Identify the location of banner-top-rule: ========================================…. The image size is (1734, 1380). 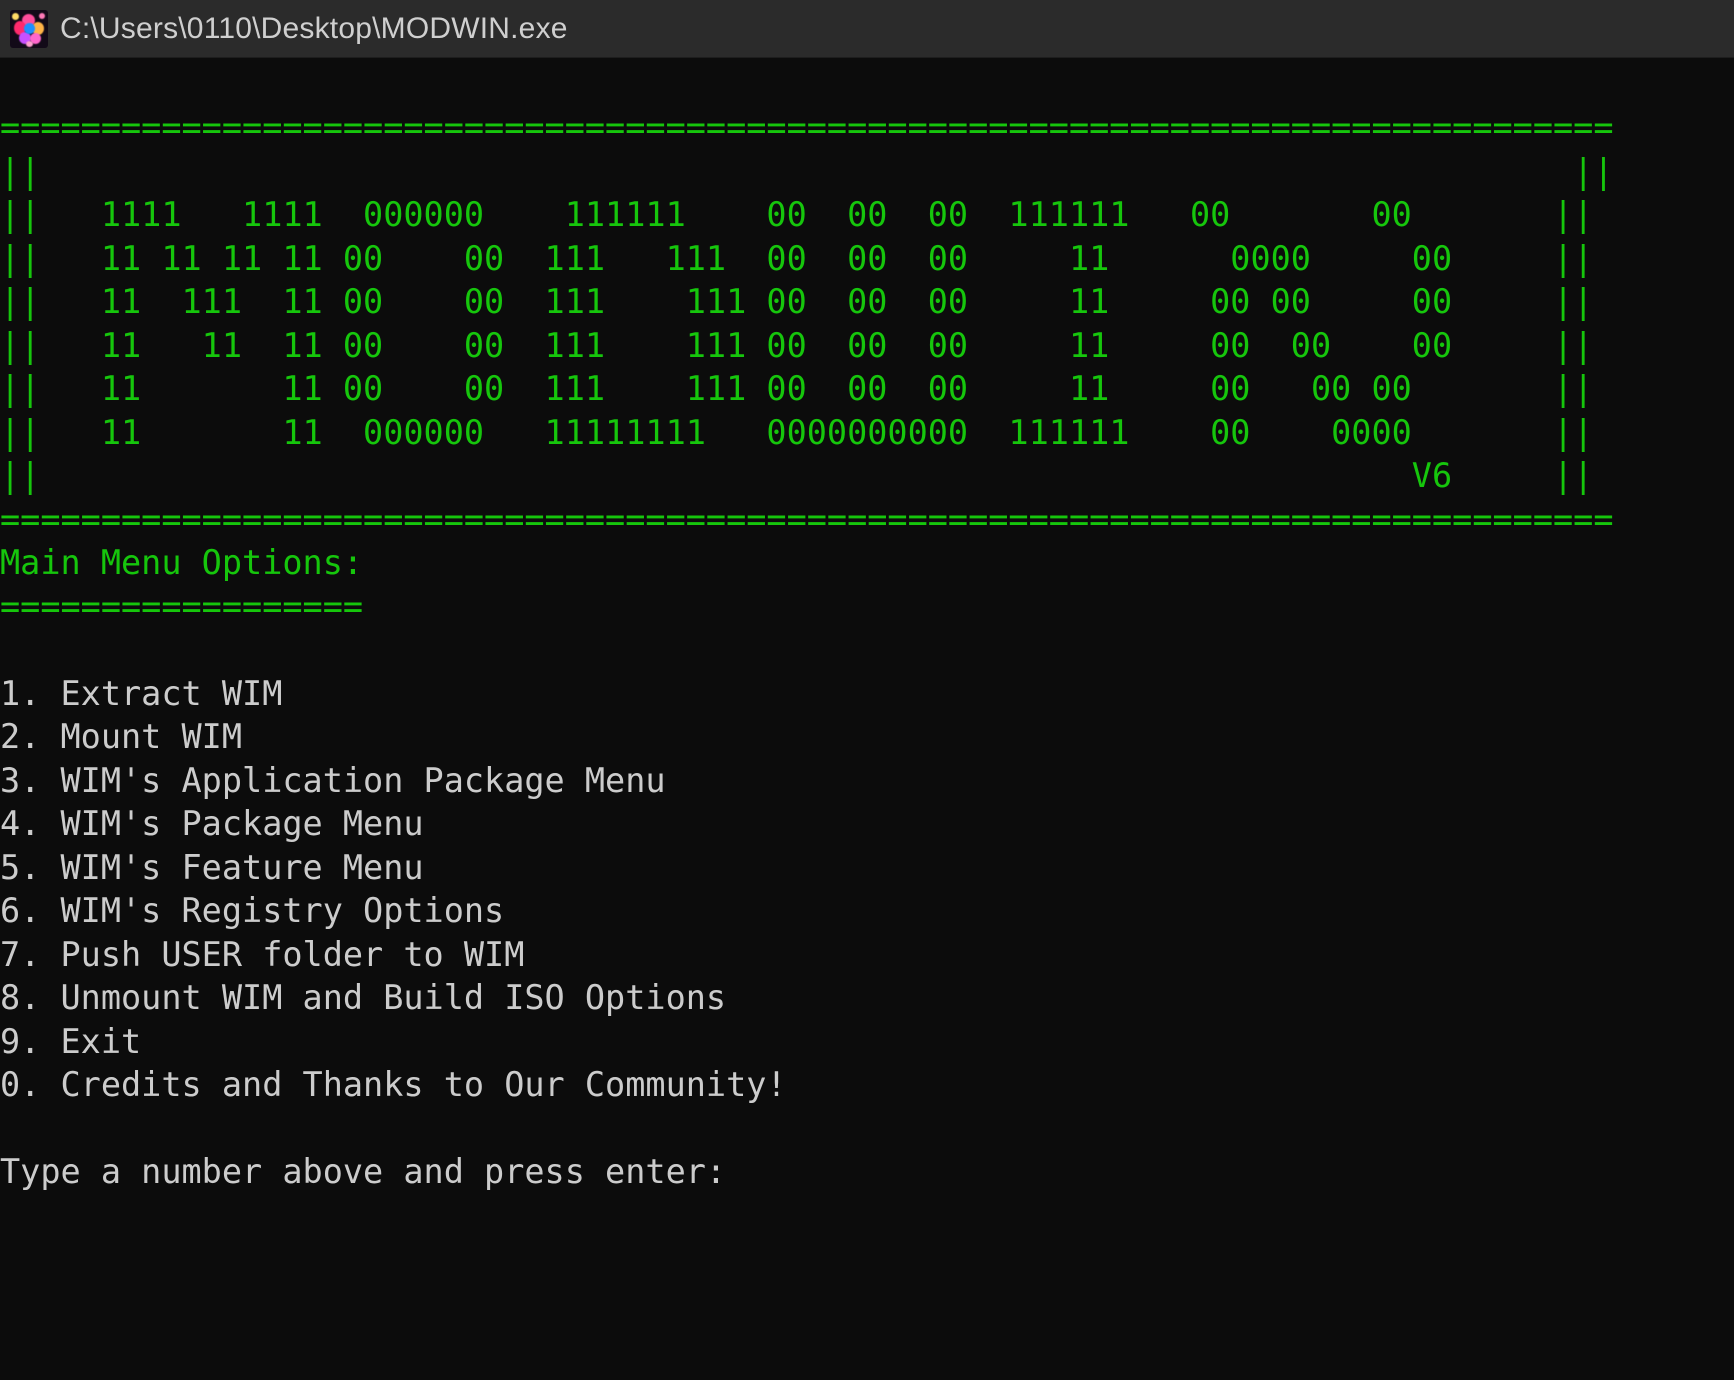
(807, 127).